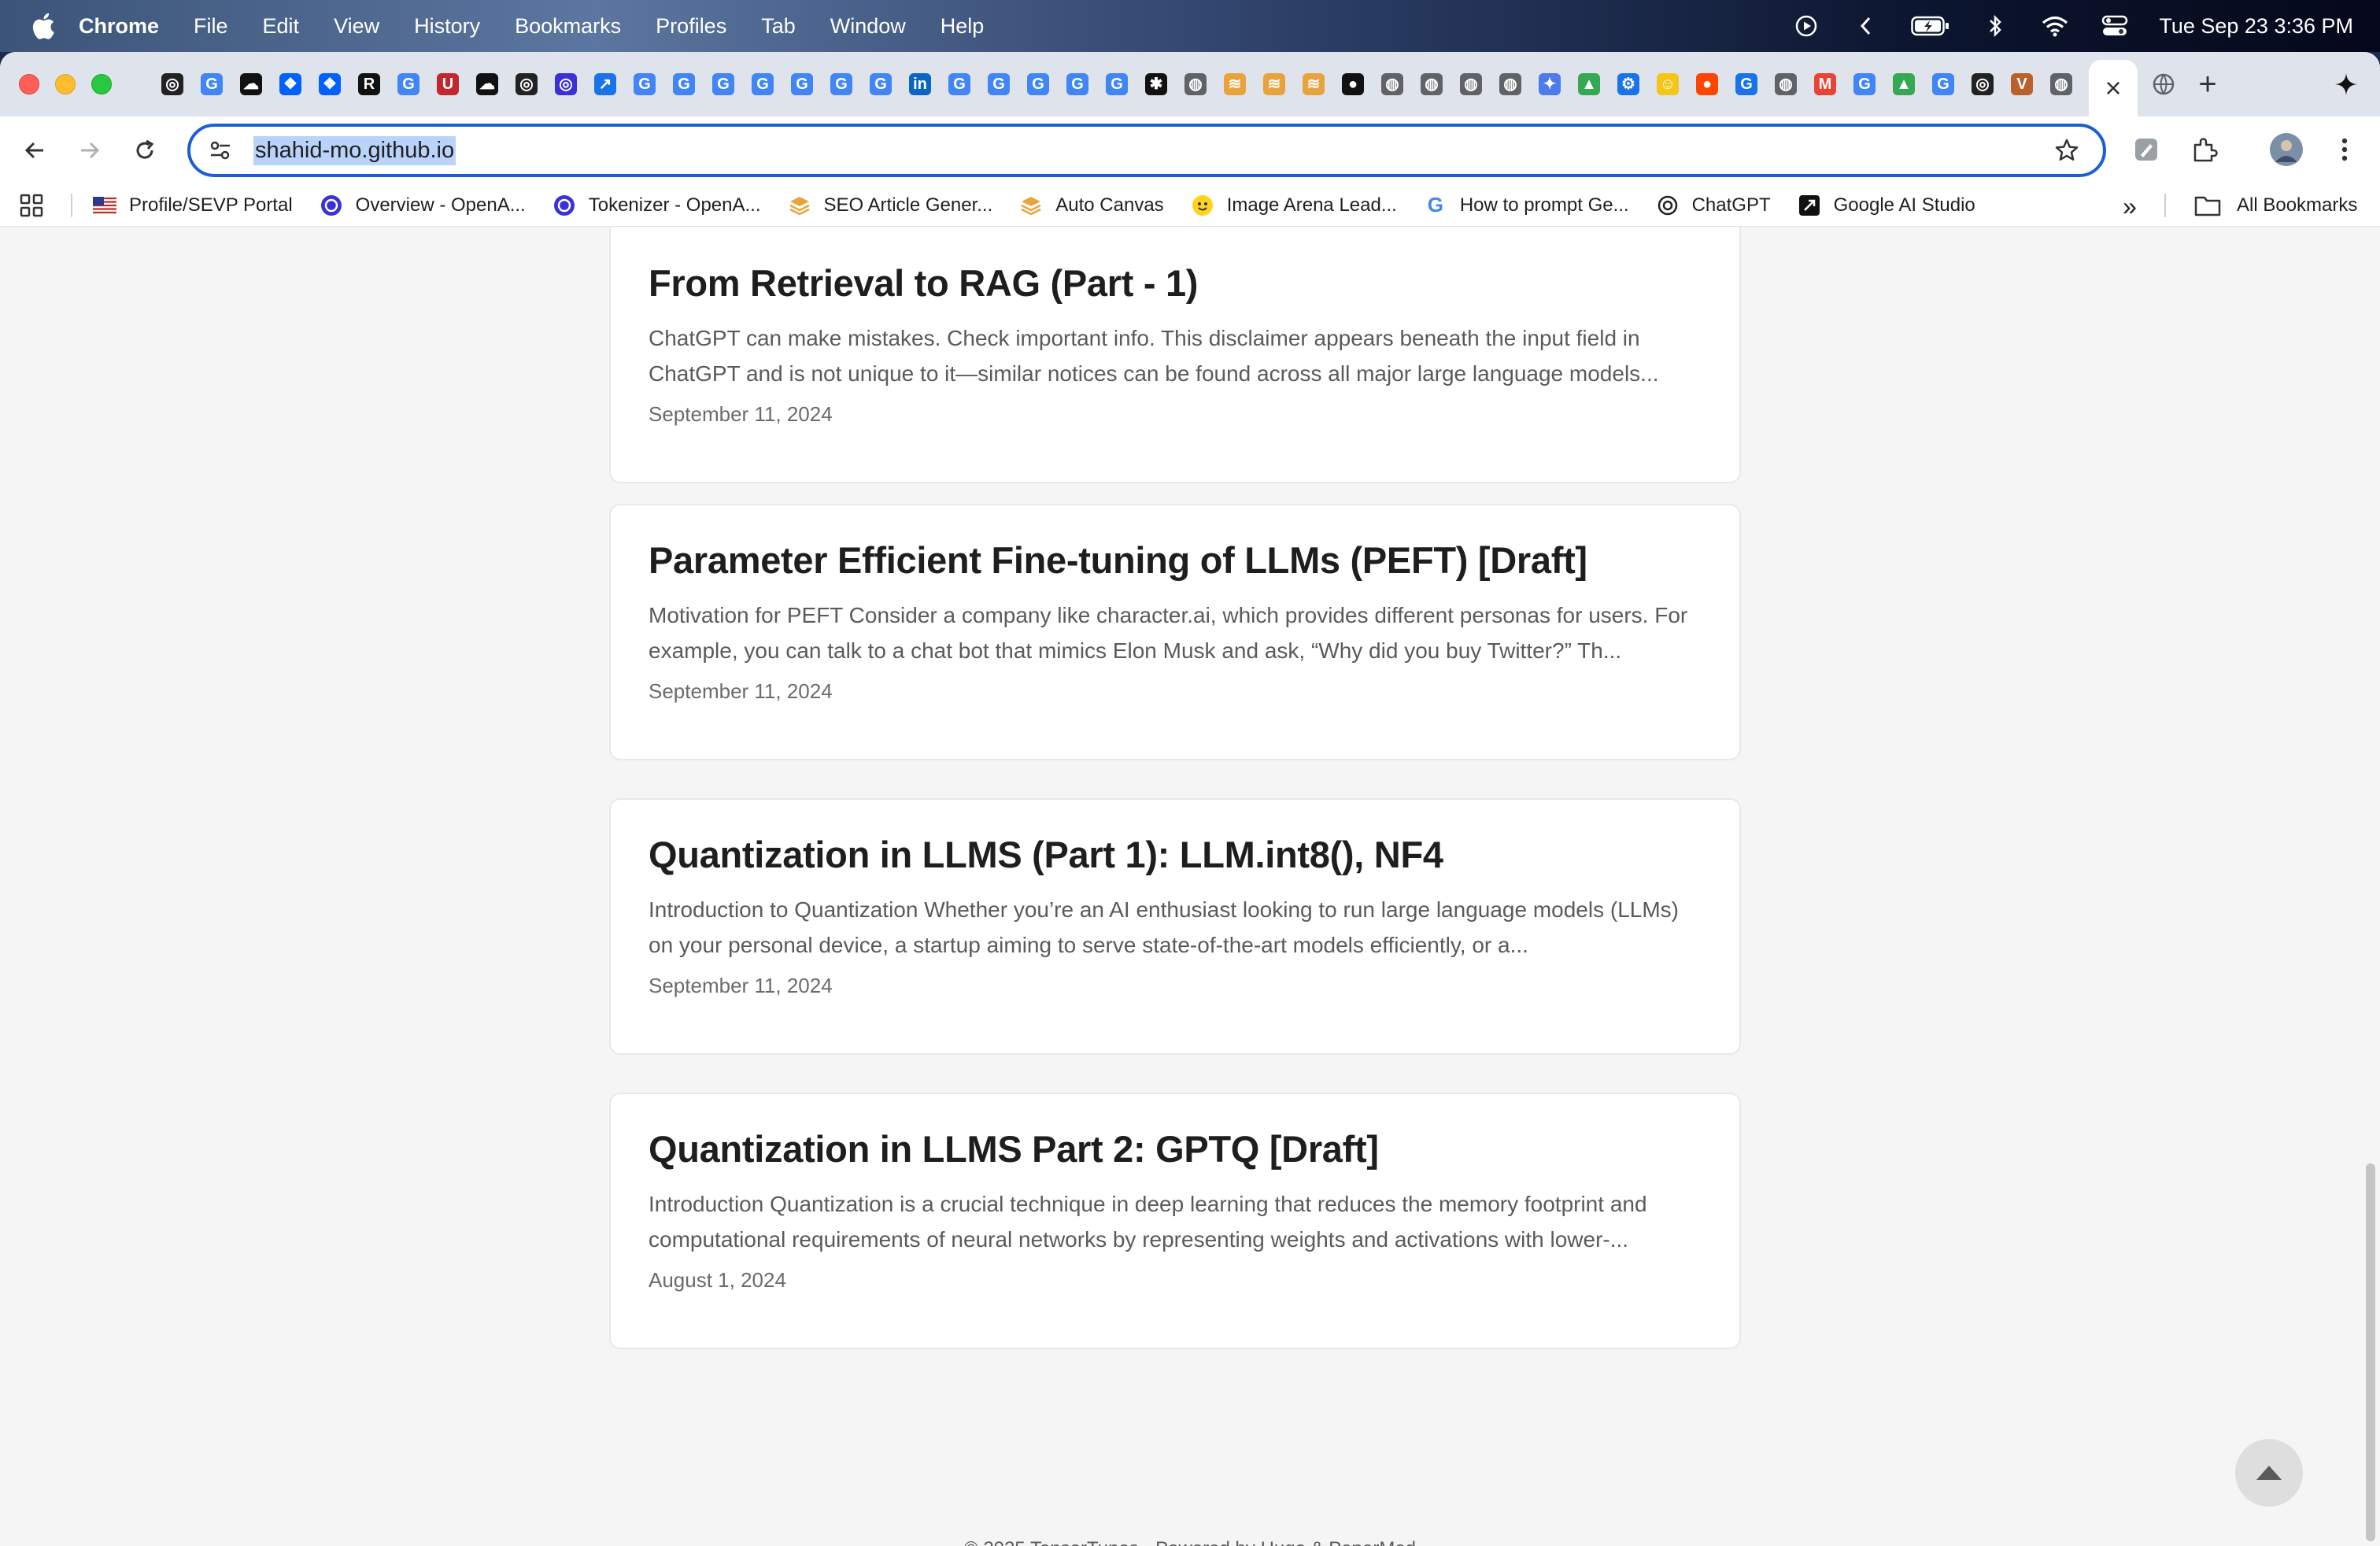 The image size is (2380, 1546). What do you see at coordinates (2286, 150) in the screenshot?
I see `profile-avatar` at bounding box center [2286, 150].